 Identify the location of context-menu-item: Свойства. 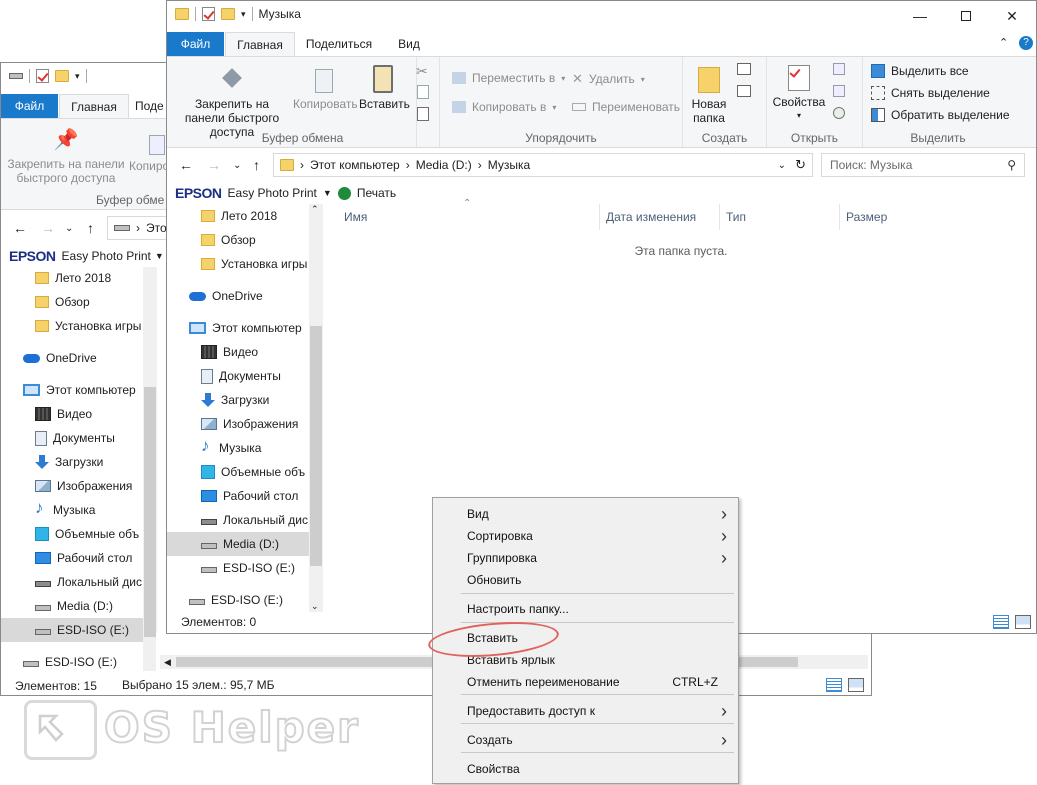
(585, 769).